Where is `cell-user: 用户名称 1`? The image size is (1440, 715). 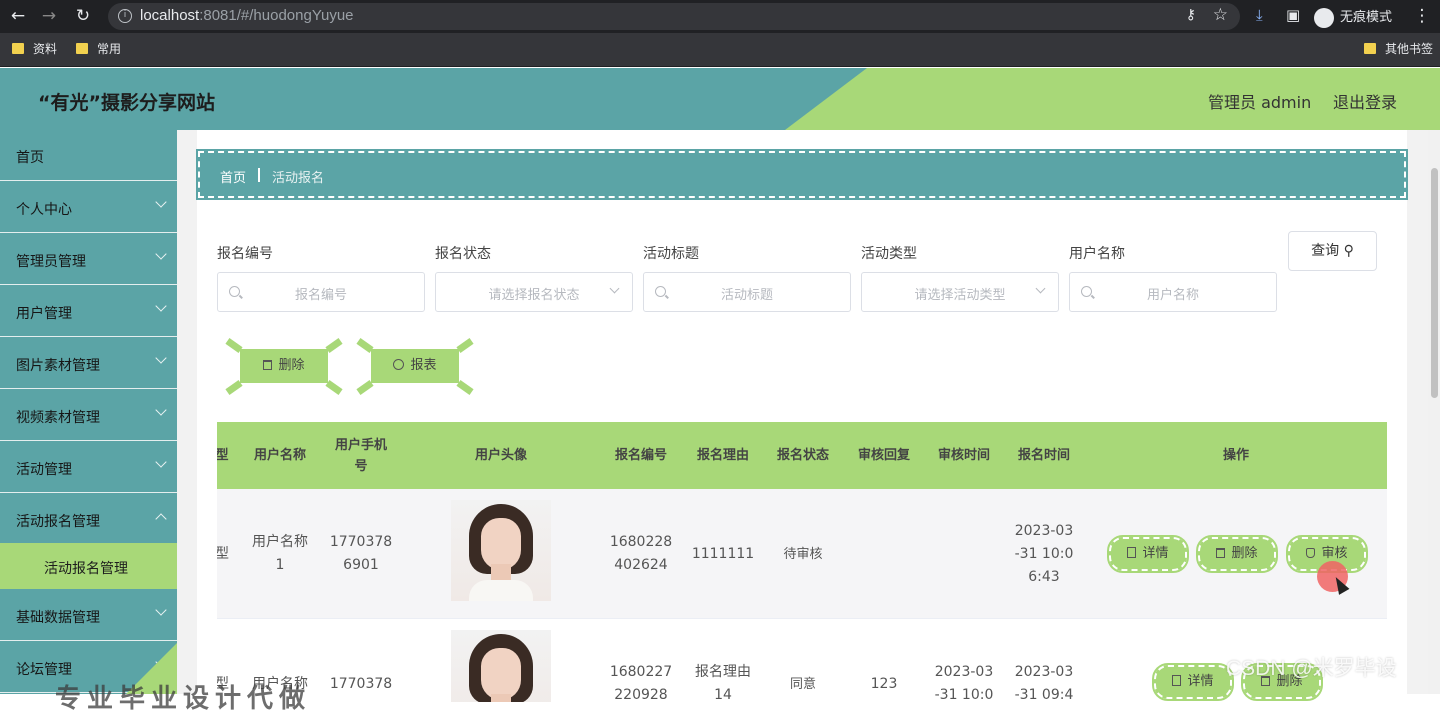 cell-user: 用户名称 1 is located at coordinates (280, 553).